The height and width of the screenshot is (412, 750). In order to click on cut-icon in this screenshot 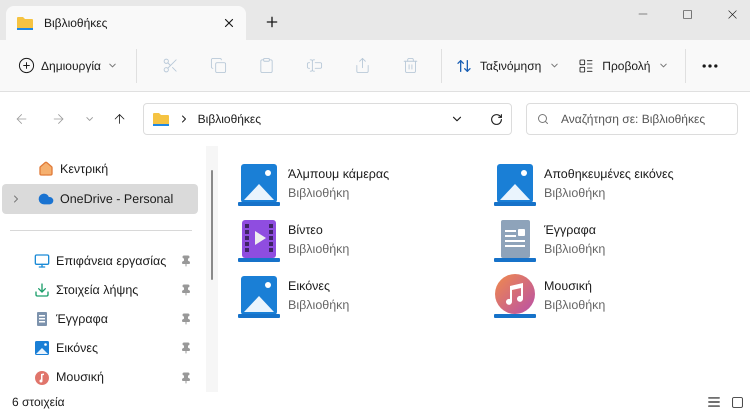, I will do `click(171, 65)`.